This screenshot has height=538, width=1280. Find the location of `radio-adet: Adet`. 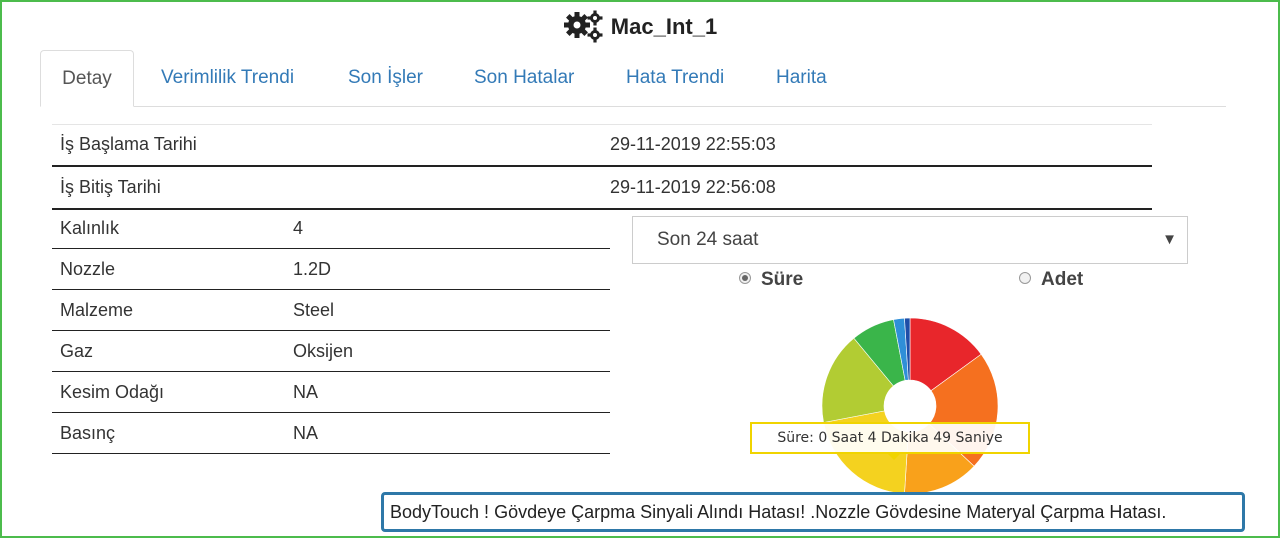

radio-adet: Adet is located at coordinates (1051, 280).